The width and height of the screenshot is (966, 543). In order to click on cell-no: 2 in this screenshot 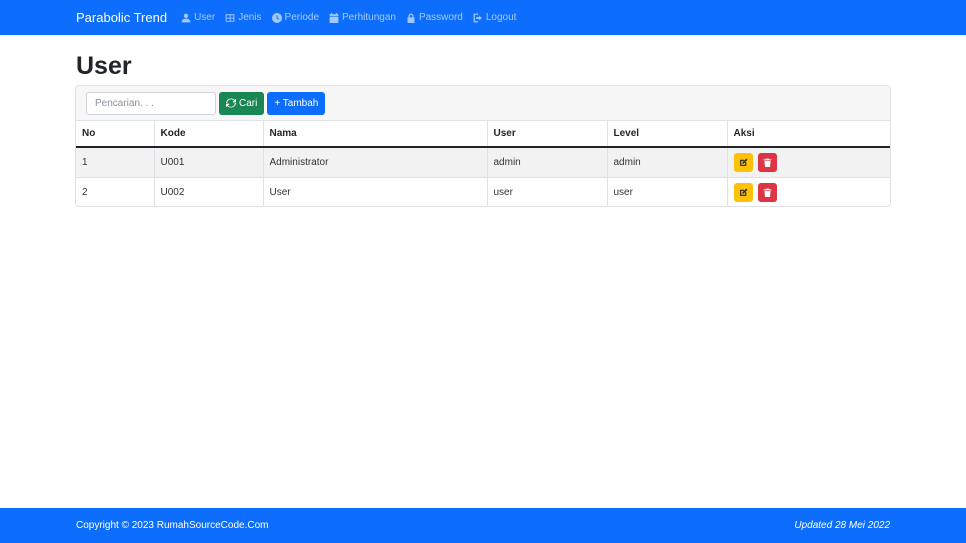, I will do `click(115, 191)`.